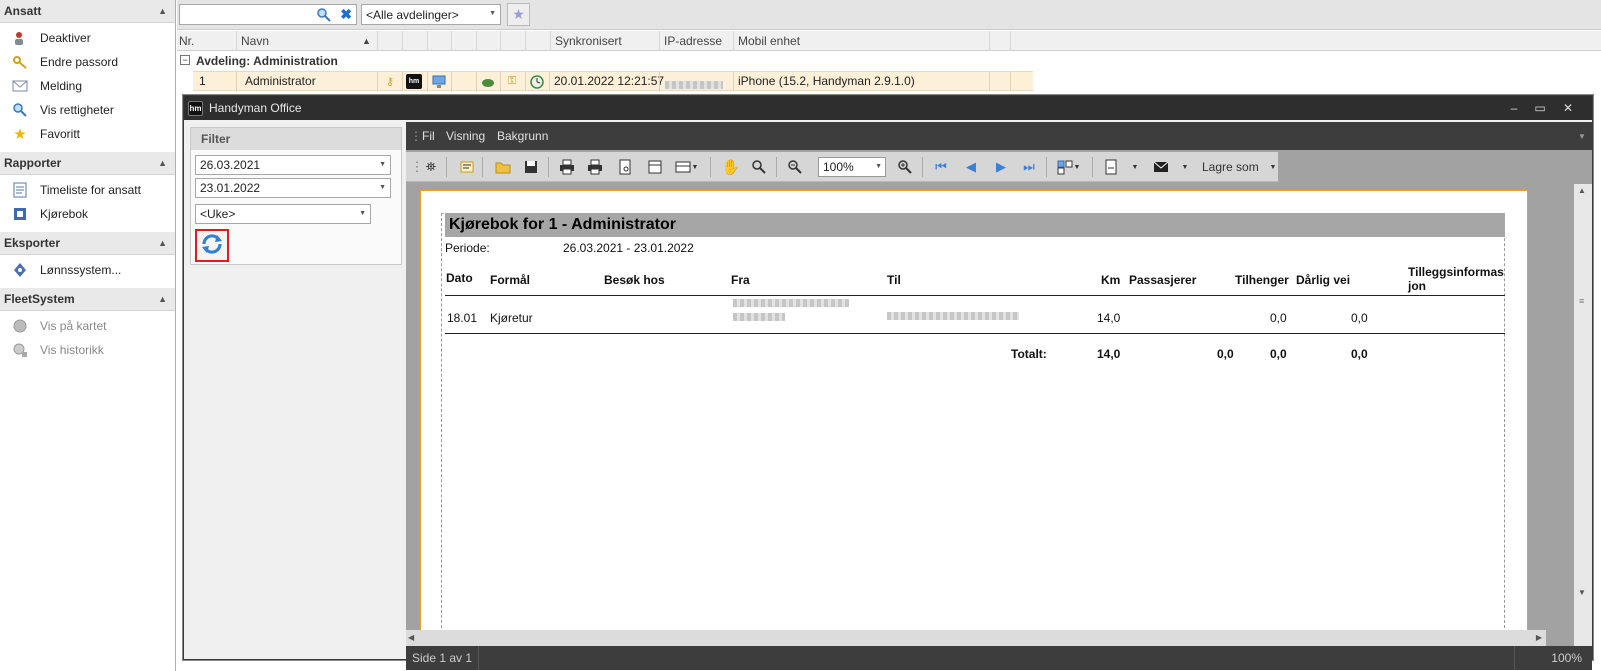 This screenshot has width=1601, height=671. What do you see at coordinates (588, 41) in the screenshot?
I see `col-synkronisert: Synkronisert` at bounding box center [588, 41].